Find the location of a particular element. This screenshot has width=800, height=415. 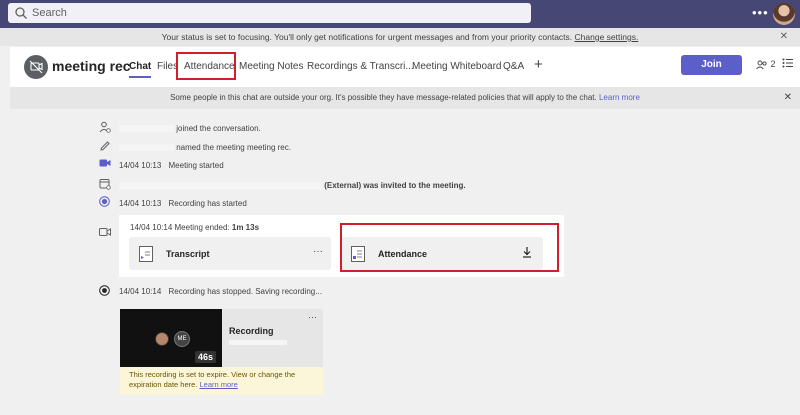

attendance-tile-highlight is located at coordinates (449, 247).